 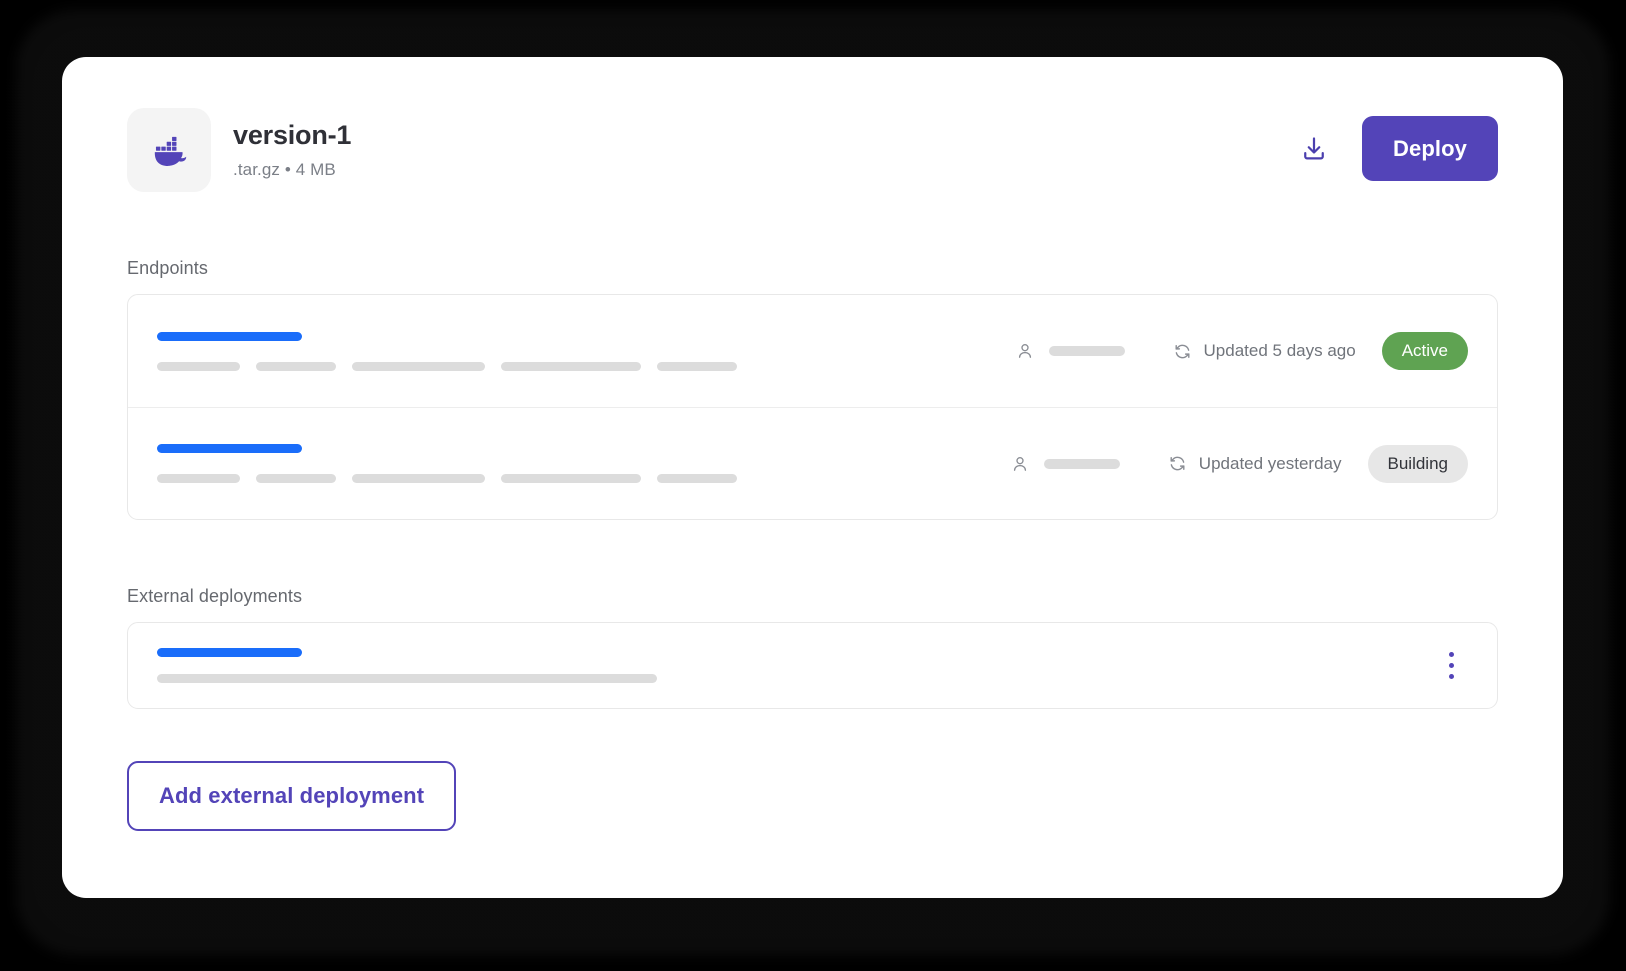 I want to click on table-row: Updated 5 days ago Active, so click(x=812, y=351).